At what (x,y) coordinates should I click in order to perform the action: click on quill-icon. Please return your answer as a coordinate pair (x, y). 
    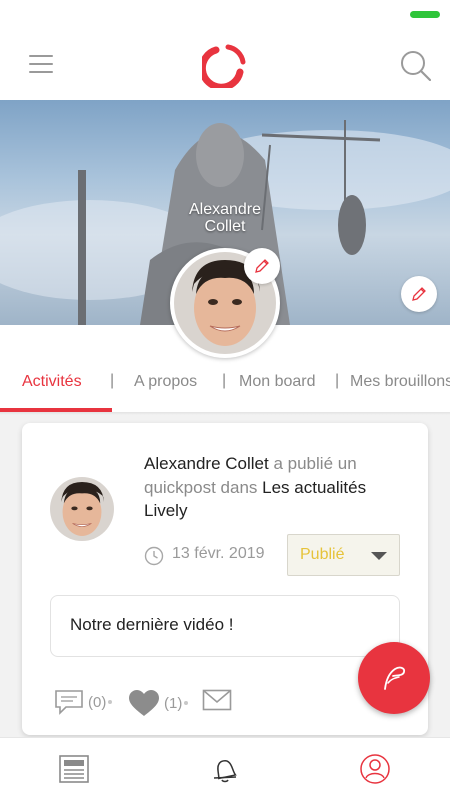
    Looking at the image, I should click on (395, 678).